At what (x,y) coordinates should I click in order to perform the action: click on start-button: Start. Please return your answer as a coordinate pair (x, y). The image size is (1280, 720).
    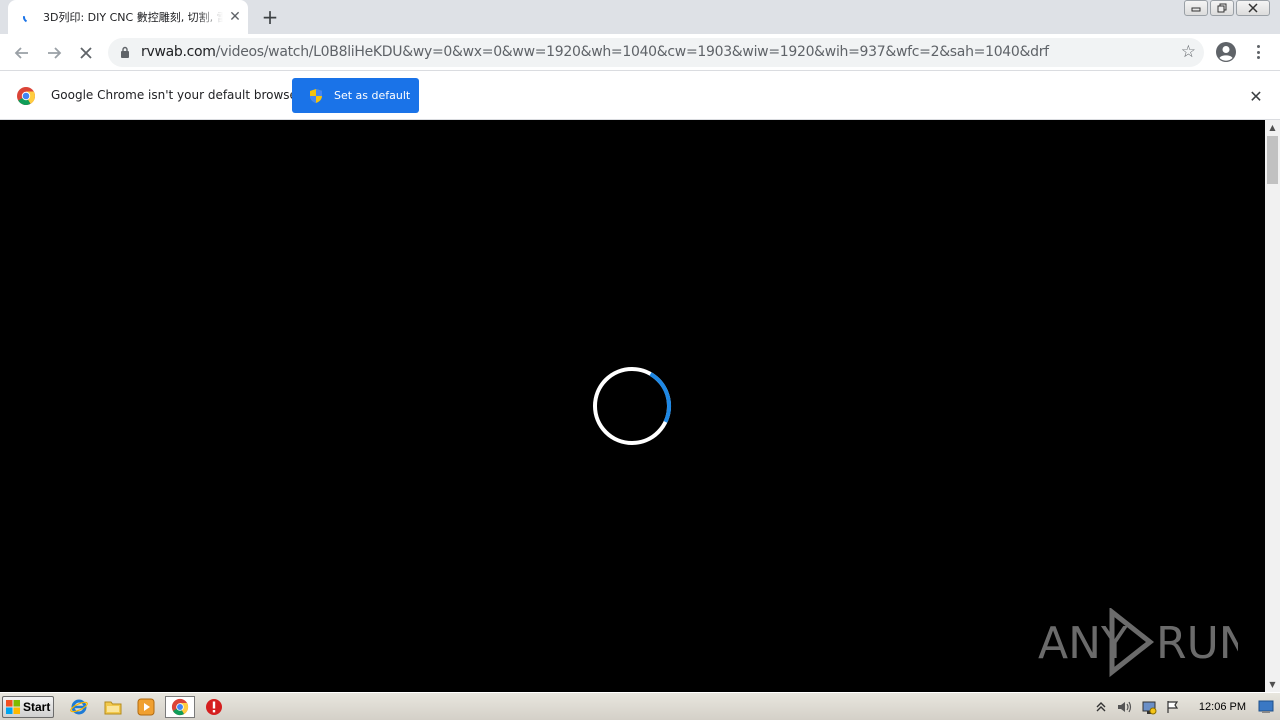
    Looking at the image, I should click on (28, 707).